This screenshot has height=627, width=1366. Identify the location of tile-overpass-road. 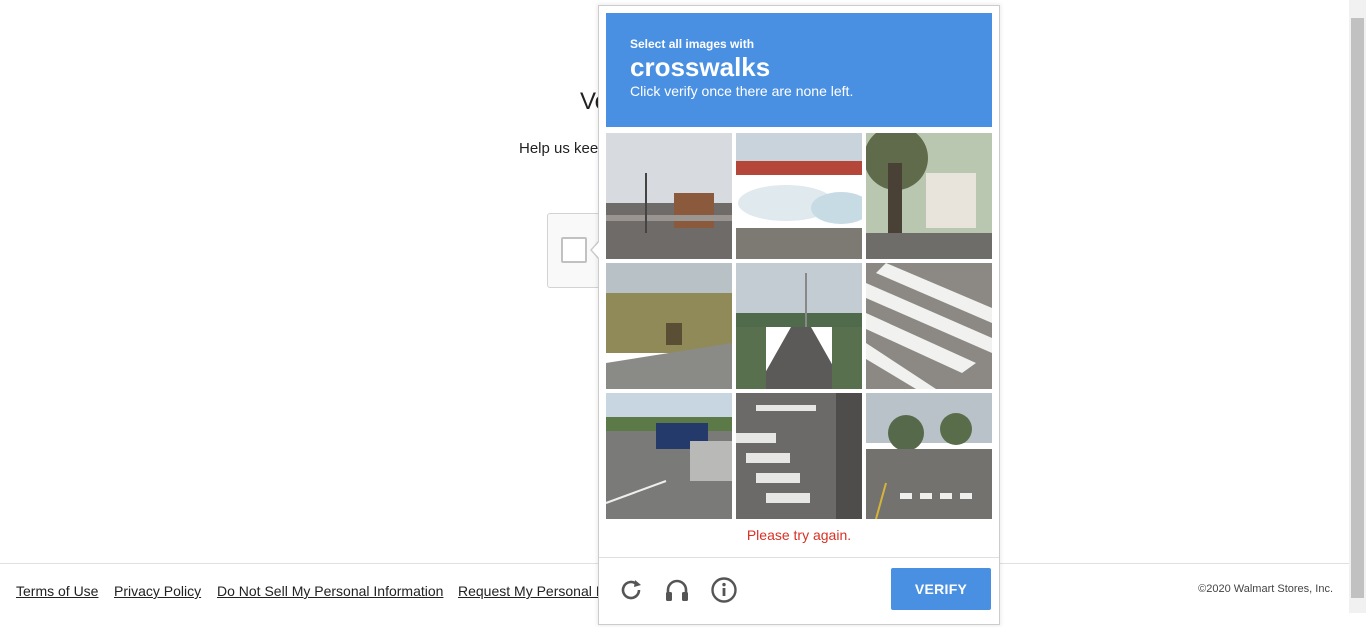
(799, 326).